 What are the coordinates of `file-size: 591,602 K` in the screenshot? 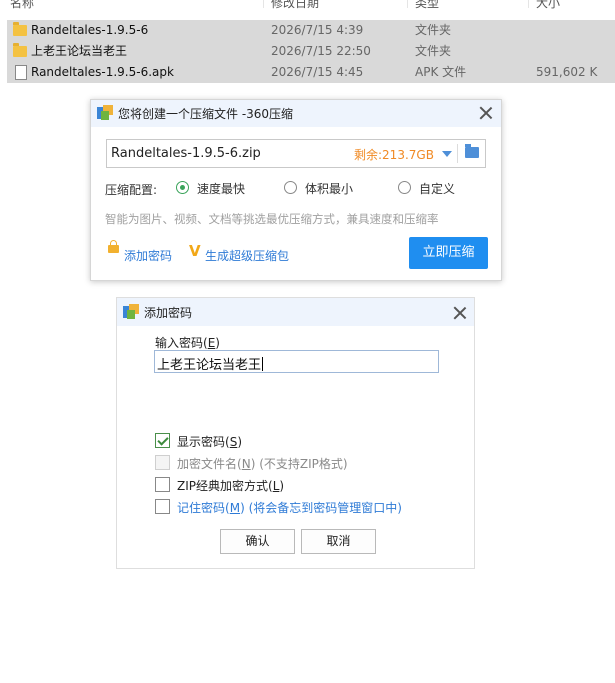 It's located at (567, 72).